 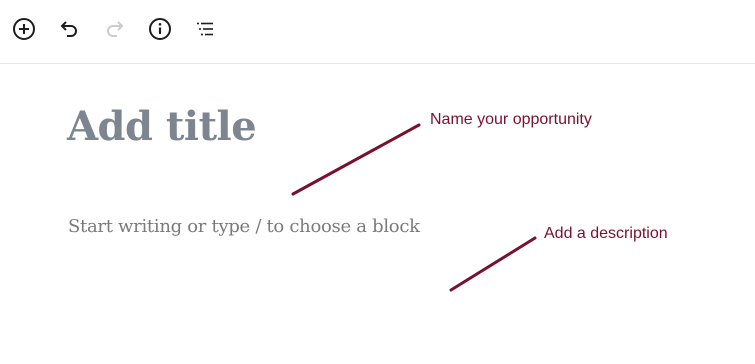 I want to click on redo-button, so click(x=115, y=29).